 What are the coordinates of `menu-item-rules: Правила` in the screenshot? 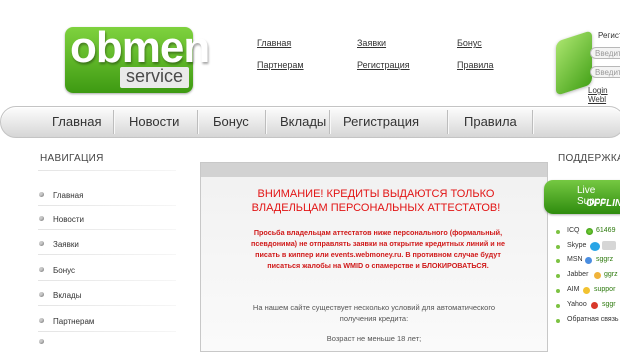 It's located at (490, 122).